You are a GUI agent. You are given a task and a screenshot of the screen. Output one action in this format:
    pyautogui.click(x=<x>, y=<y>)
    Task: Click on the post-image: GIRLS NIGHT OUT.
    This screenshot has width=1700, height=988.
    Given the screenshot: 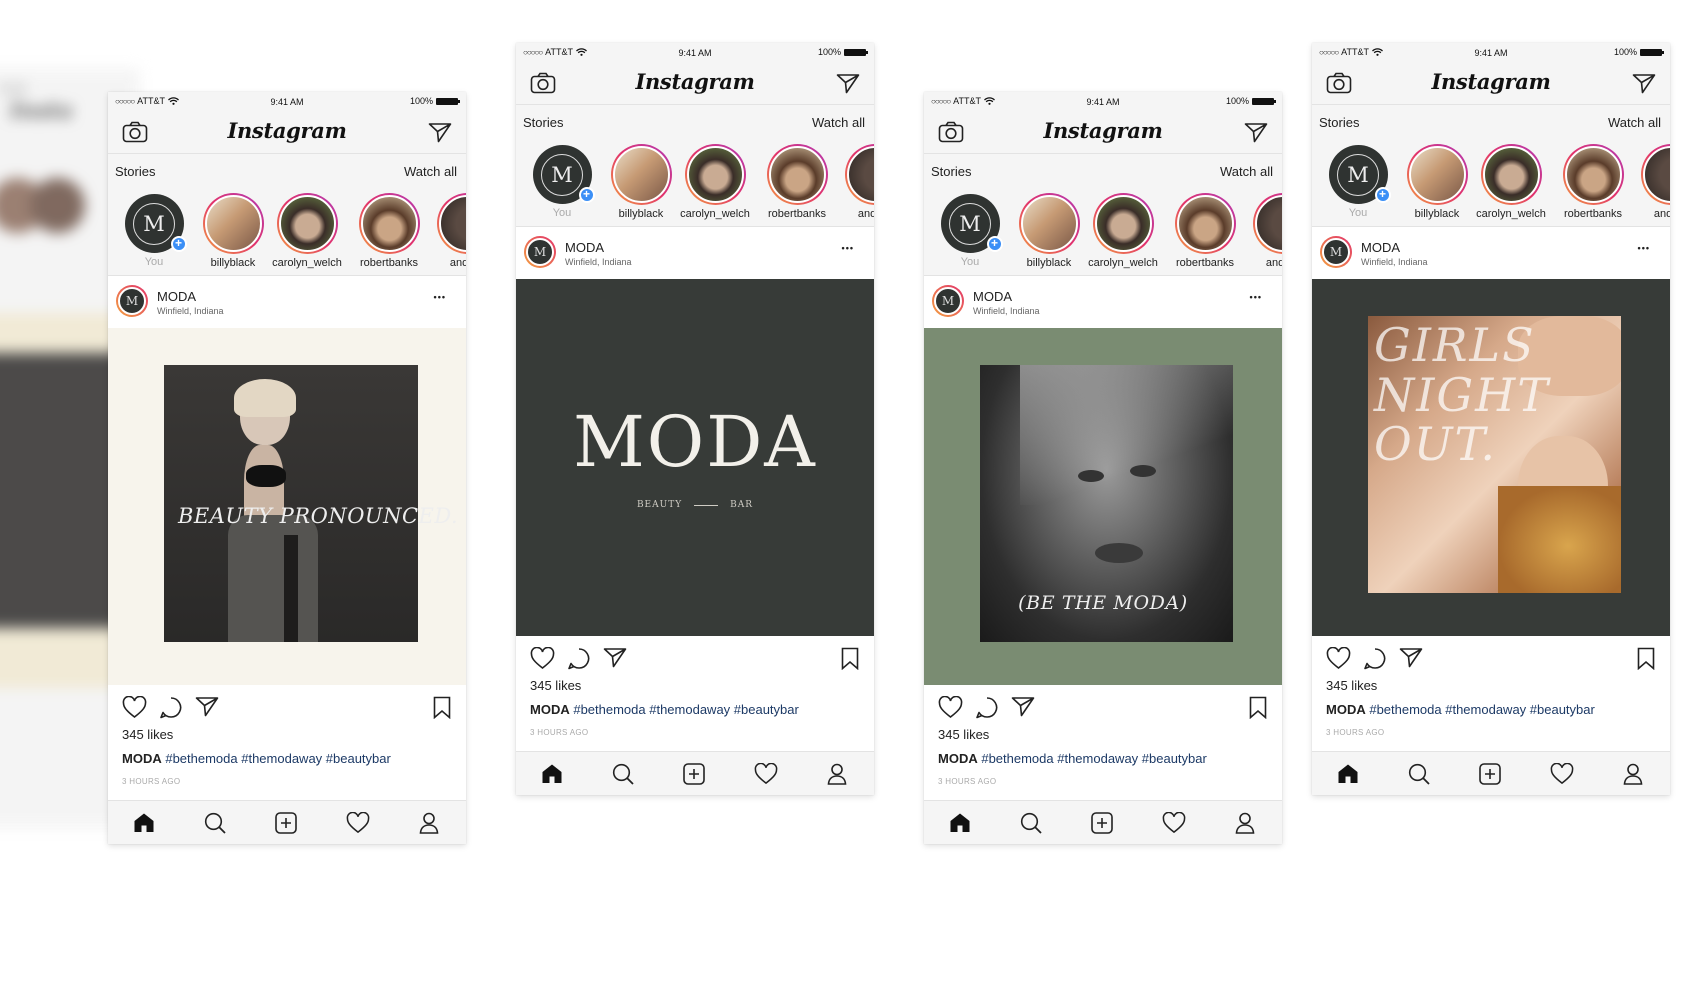 What is the action you would take?
    pyautogui.click(x=1491, y=457)
    